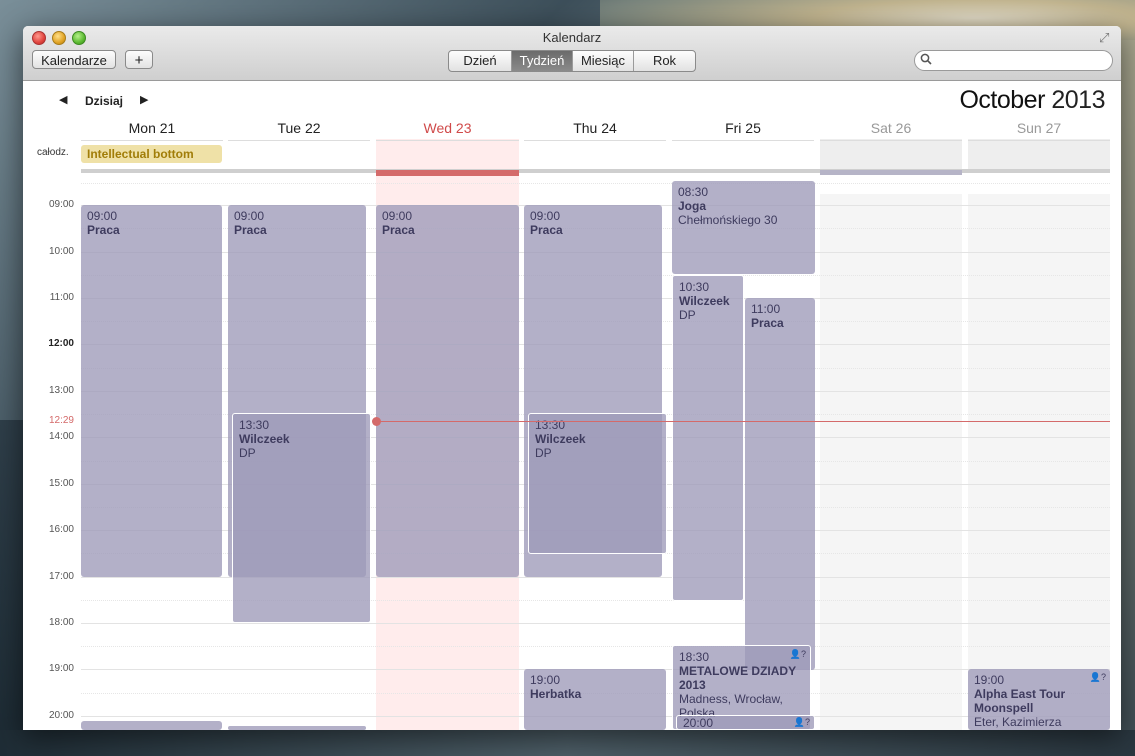 This screenshot has height=756, width=1135. Describe the element at coordinates (61, 576) in the screenshot. I see `hour-label: 17:00` at that location.